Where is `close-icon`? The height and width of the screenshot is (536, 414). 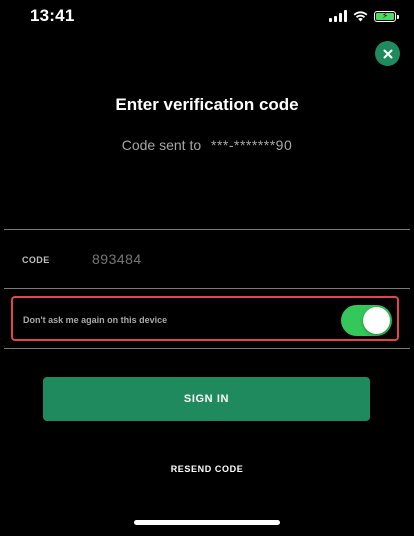 close-icon is located at coordinates (387, 53).